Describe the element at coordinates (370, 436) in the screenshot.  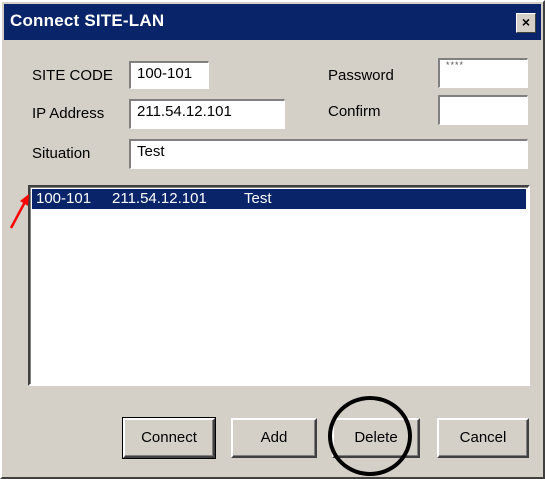
I see `circle-annotation` at that location.